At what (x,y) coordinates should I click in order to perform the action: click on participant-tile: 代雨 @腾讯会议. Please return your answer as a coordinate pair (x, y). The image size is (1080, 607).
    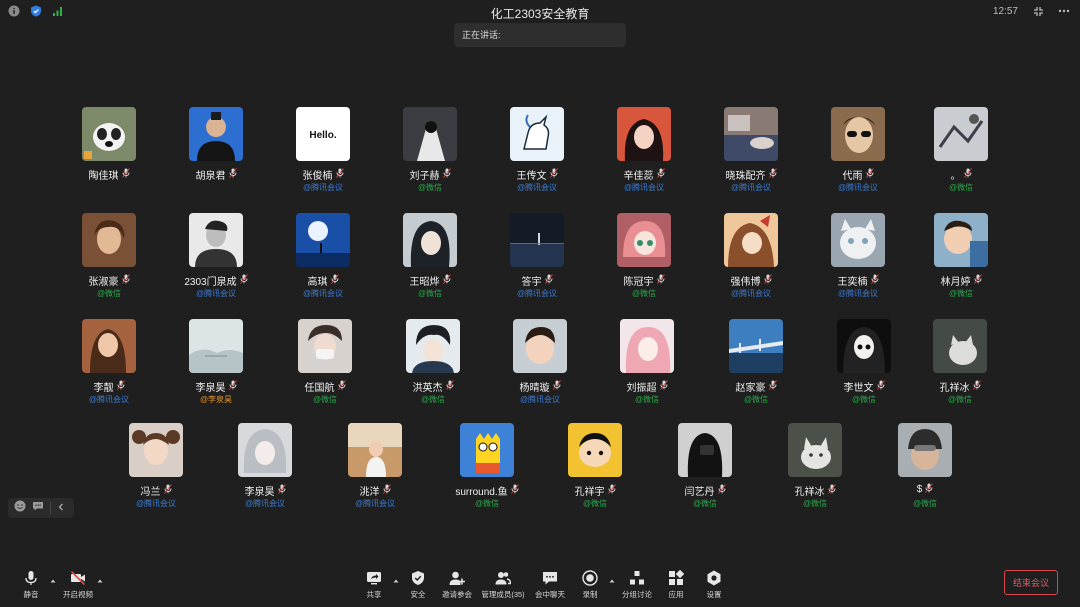
    Looking at the image, I should click on (858, 159).